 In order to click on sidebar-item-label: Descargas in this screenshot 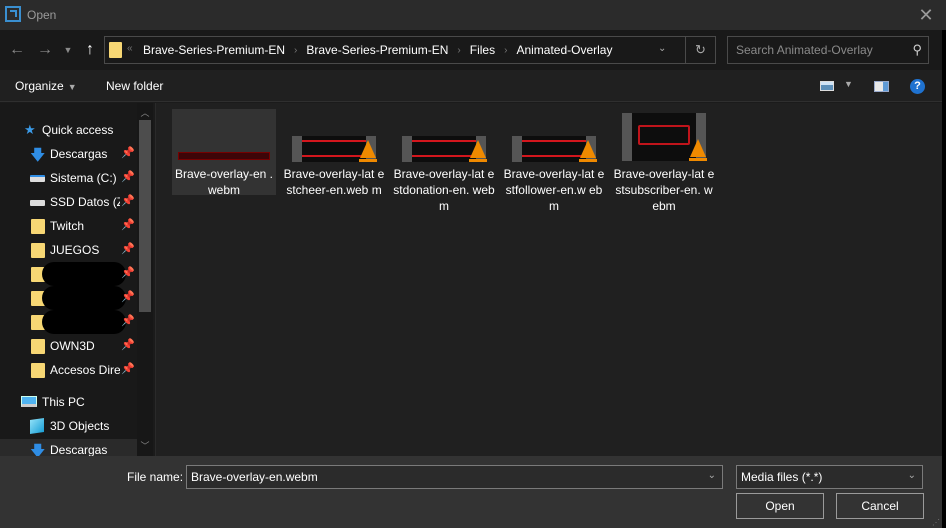, I will do `click(79, 154)`.